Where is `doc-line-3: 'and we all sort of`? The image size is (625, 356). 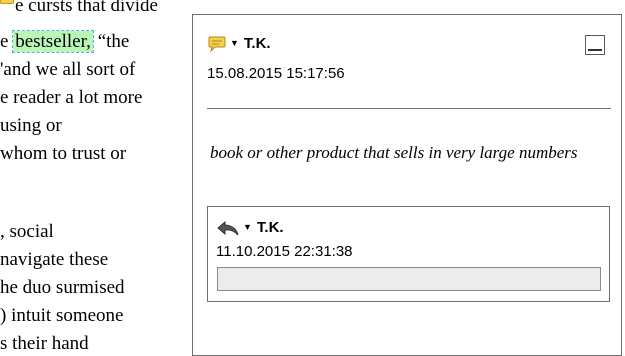
doc-line-3: 'and we all sort of is located at coordinates (68, 69).